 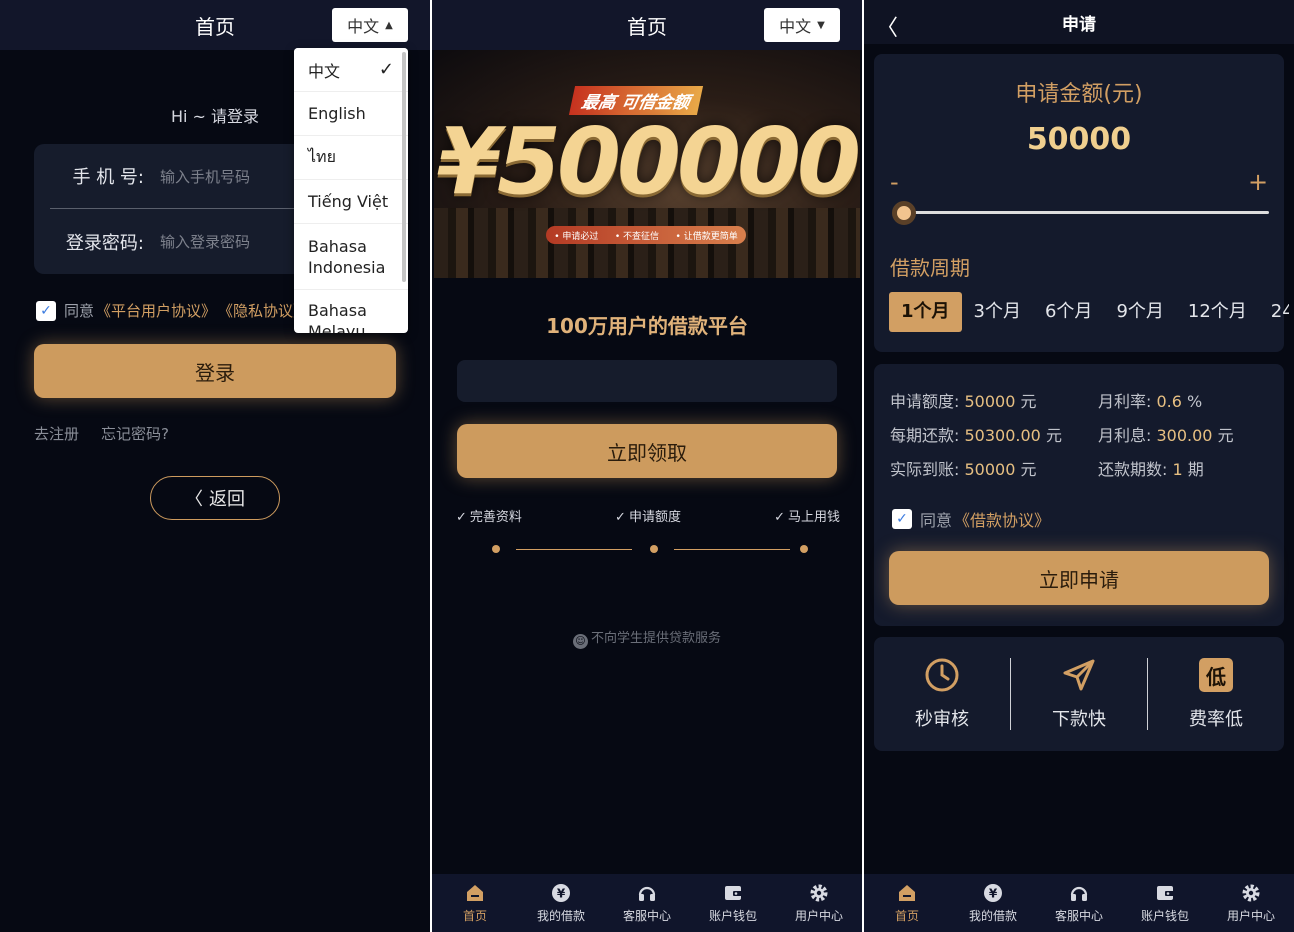 What do you see at coordinates (215, 26) in the screenshot?
I see `page-title: 首页` at bounding box center [215, 26].